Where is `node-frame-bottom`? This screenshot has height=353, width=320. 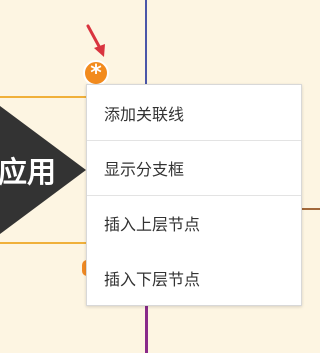
node-frame-bottom is located at coordinates (45, 243).